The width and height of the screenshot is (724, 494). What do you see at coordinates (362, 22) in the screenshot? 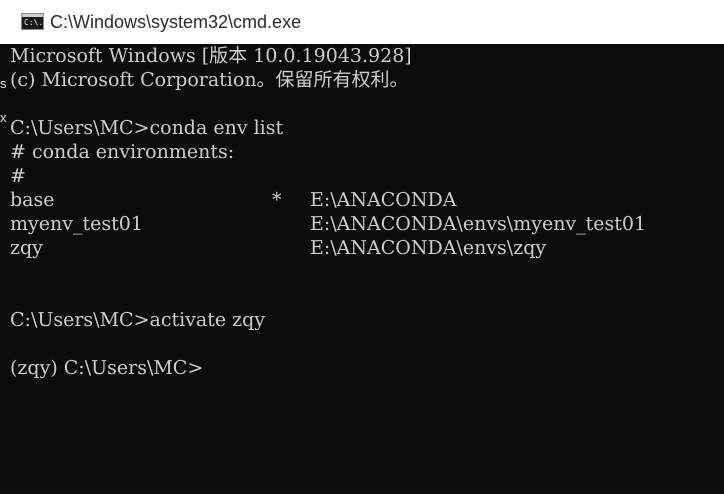
I see `title-bar: C:\. C:\Windows\system32\cmd.exe` at bounding box center [362, 22].